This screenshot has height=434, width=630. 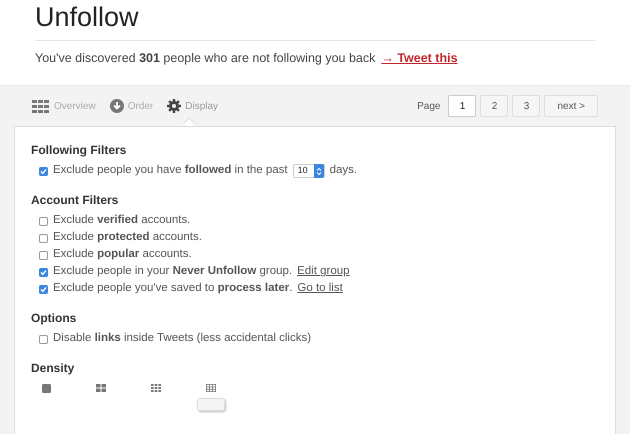 What do you see at coordinates (54, 318) in the screenshot?
I see `section-heading: Options` at bounding box center [54, 318].